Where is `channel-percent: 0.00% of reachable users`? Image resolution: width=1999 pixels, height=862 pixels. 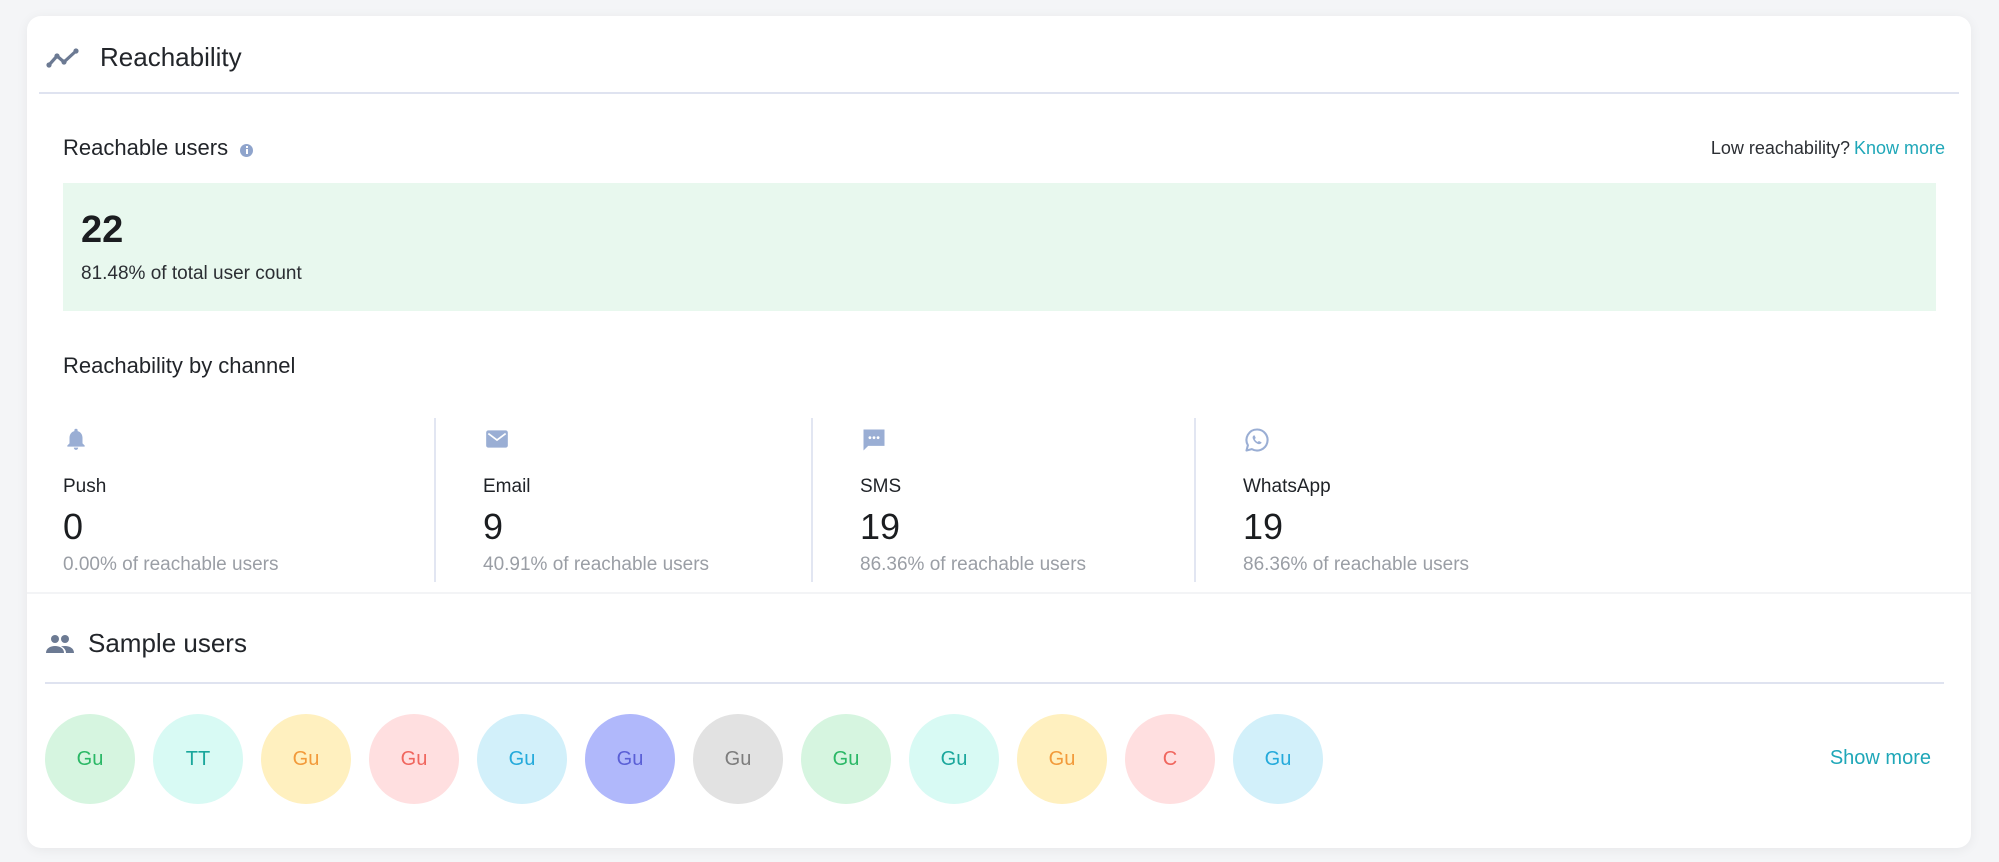
channel-percent: 0.00% of reachable users is located at coordinates (171, 564).